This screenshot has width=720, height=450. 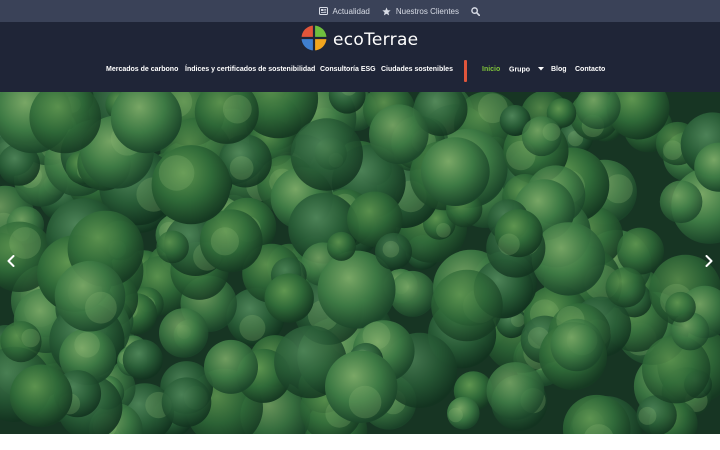 I want to click on star-icon, so click(x=386, y=11).